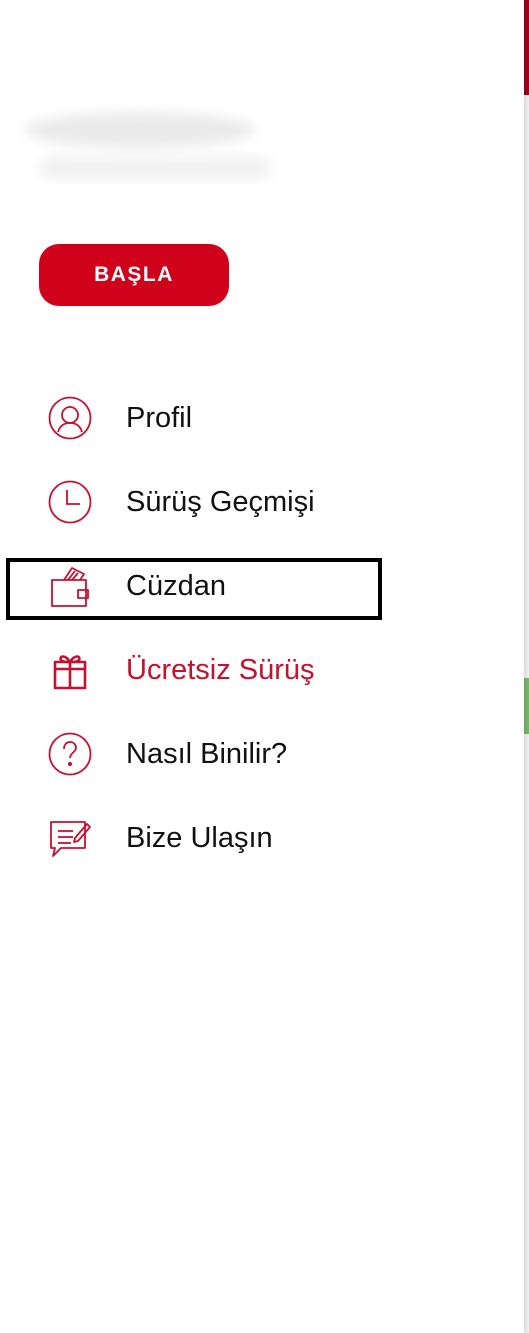 The height and width of the screenshot is (1333, 529). I want to click on start-button: BAŞLA, so click(134, 275).